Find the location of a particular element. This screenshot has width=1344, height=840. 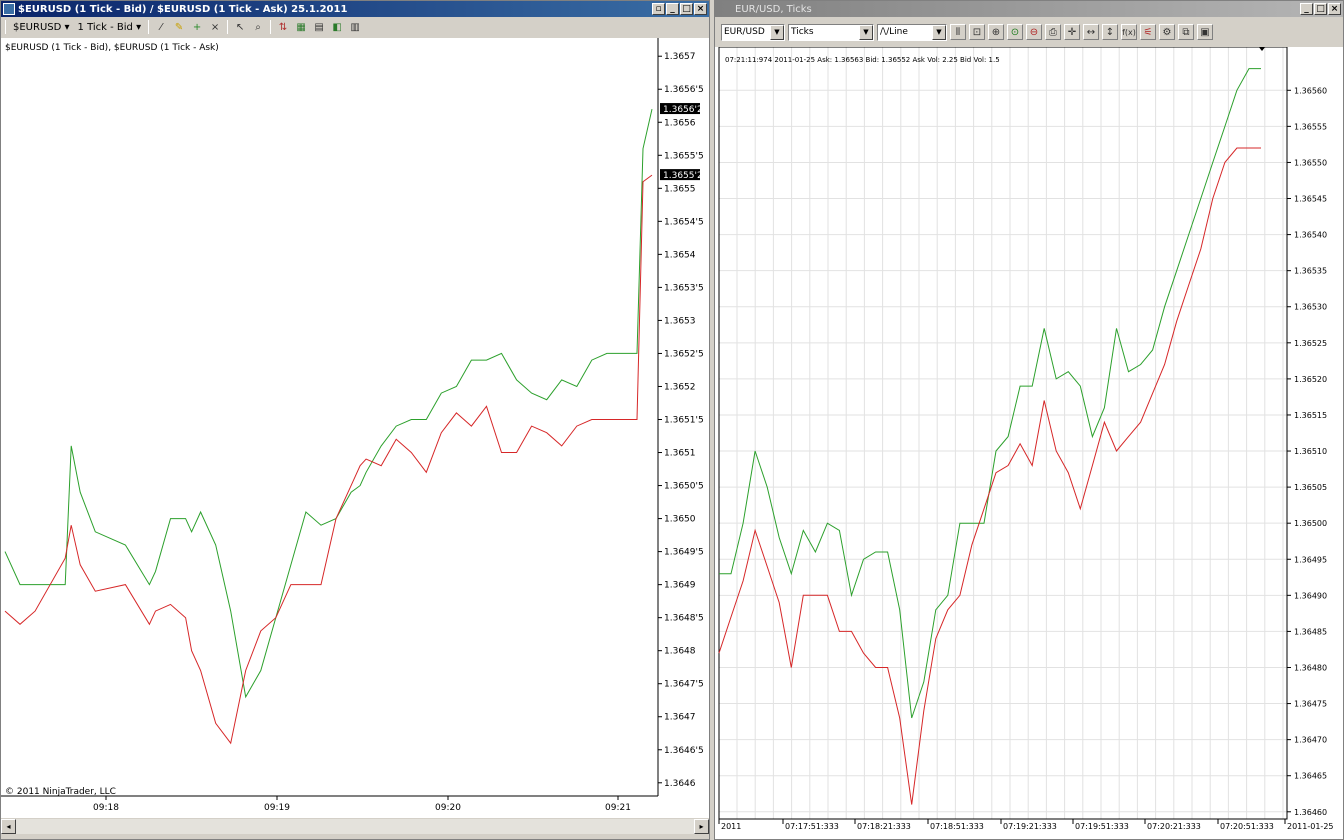

y-tick-label: 1.3648 is located at coordinates (680, 652).